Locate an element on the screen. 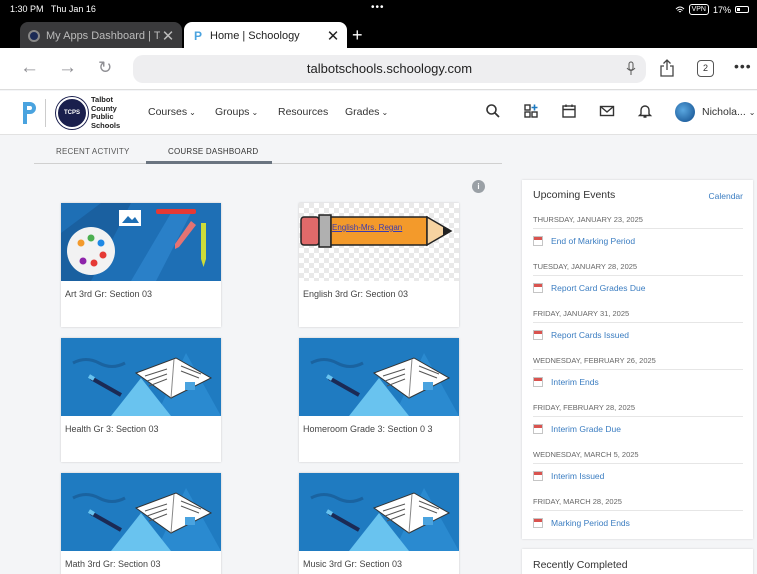  menu-resources: Resources is located at coordinates (303, 112).